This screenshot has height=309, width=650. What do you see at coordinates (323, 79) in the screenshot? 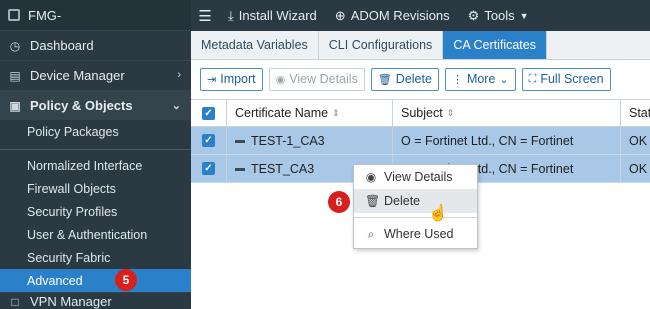
I see `view-details-label: View Details` at bounding box center [323, 79].